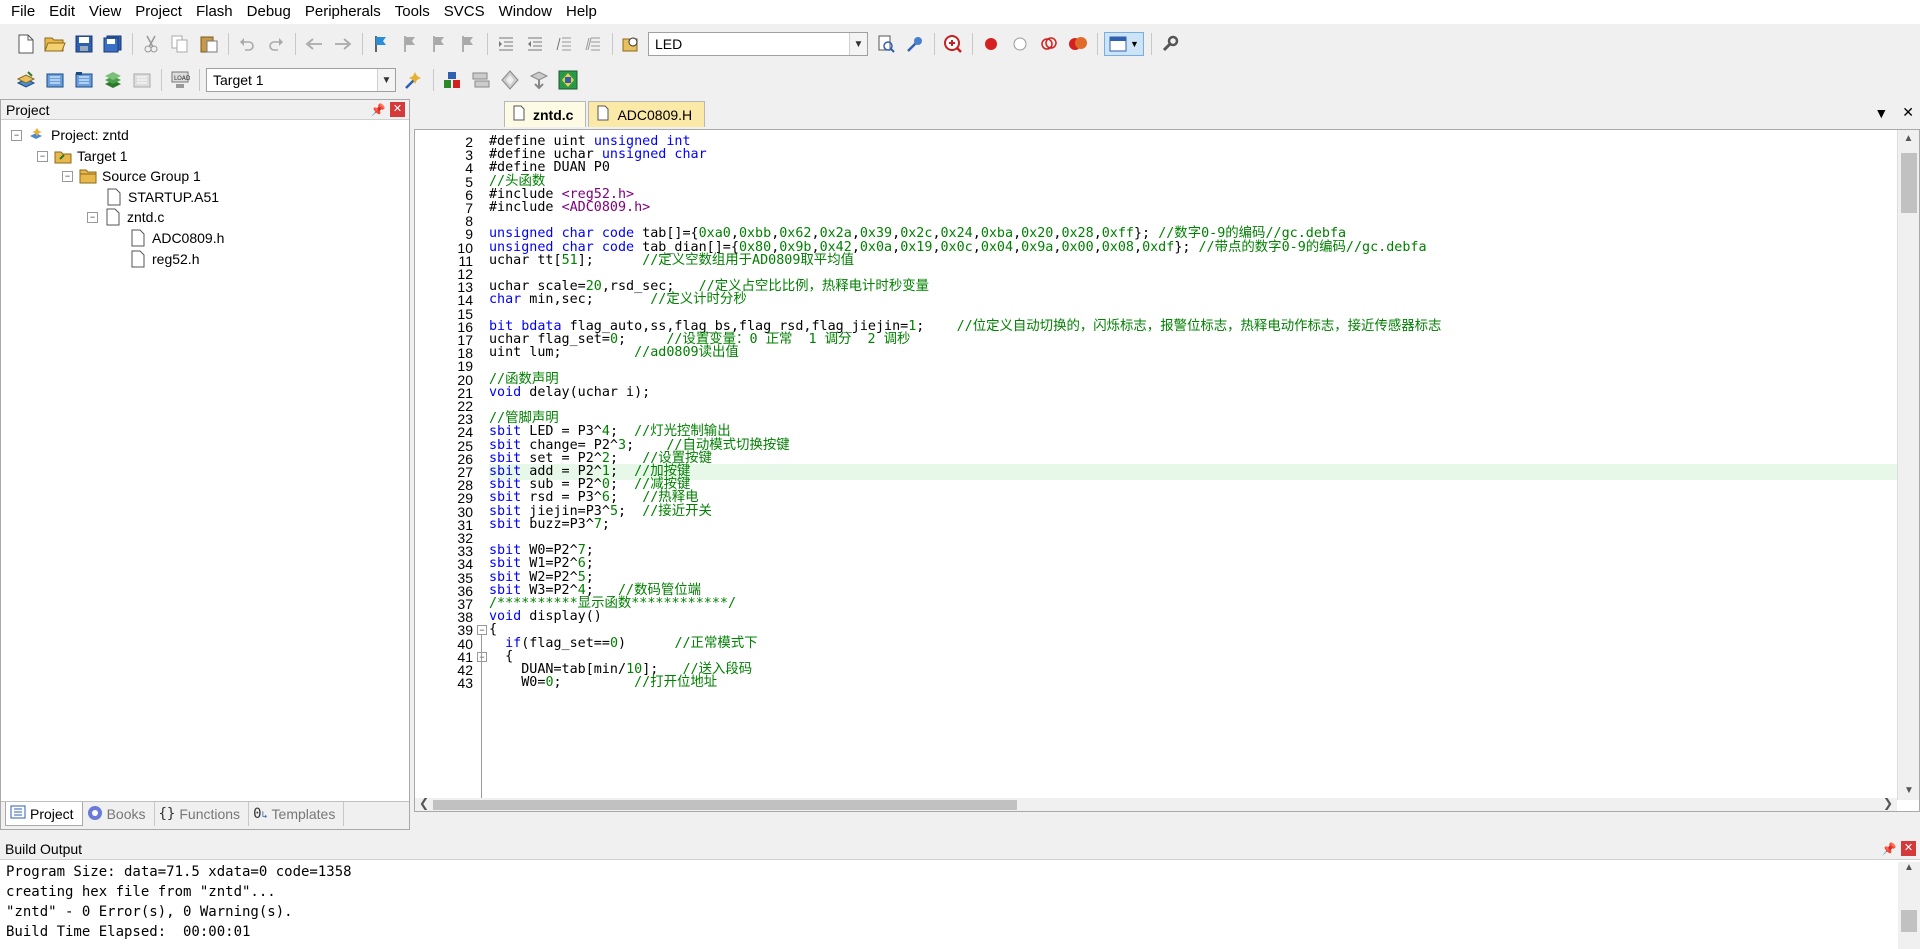  I want to click on find-combo: LED ▼, so click(758, 44).